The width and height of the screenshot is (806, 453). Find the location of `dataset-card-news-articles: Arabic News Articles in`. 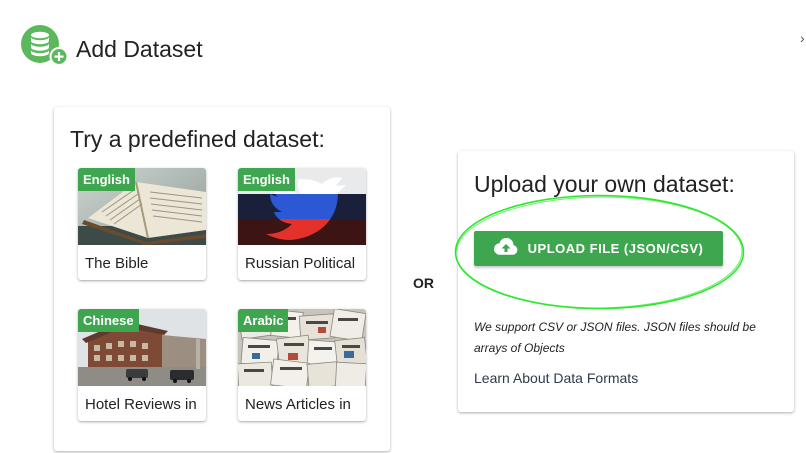

dataset-card-news-articles: Arabic News Articles in is located at coordinates (302, 365).